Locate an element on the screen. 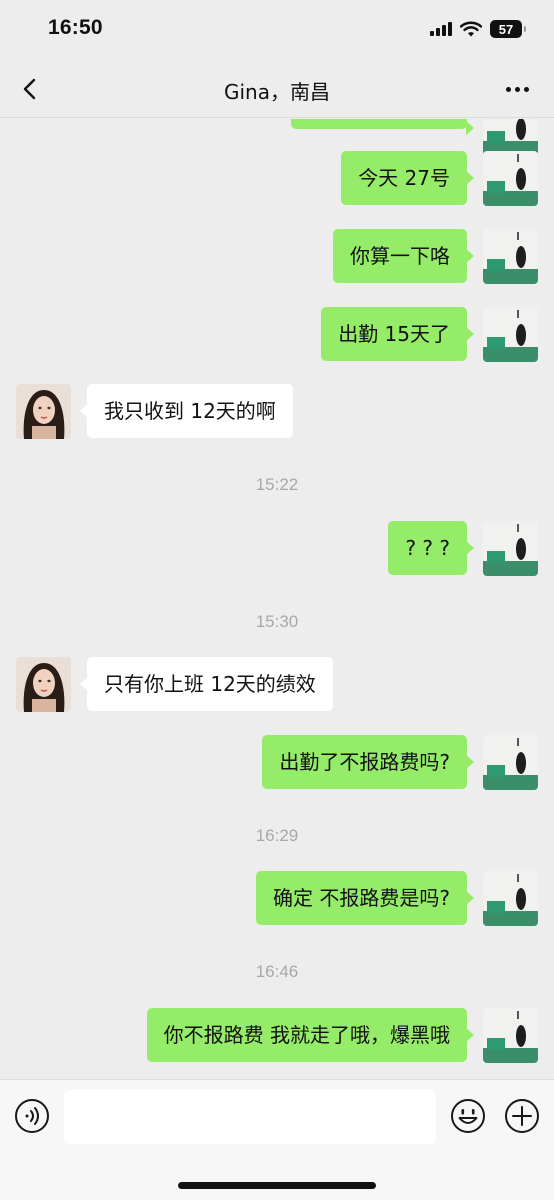 Image resolution: width=554 pixels, height=1200 pixels. message-bubble: 只有你上班 12天的绩效 is located at coordinates (206, 684).